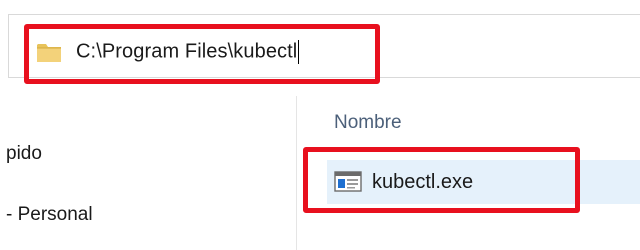 Image resolution: width=640 pixels, height=250 pixels. I want to click on file-name: kubectl.exe, so click(423, 181).